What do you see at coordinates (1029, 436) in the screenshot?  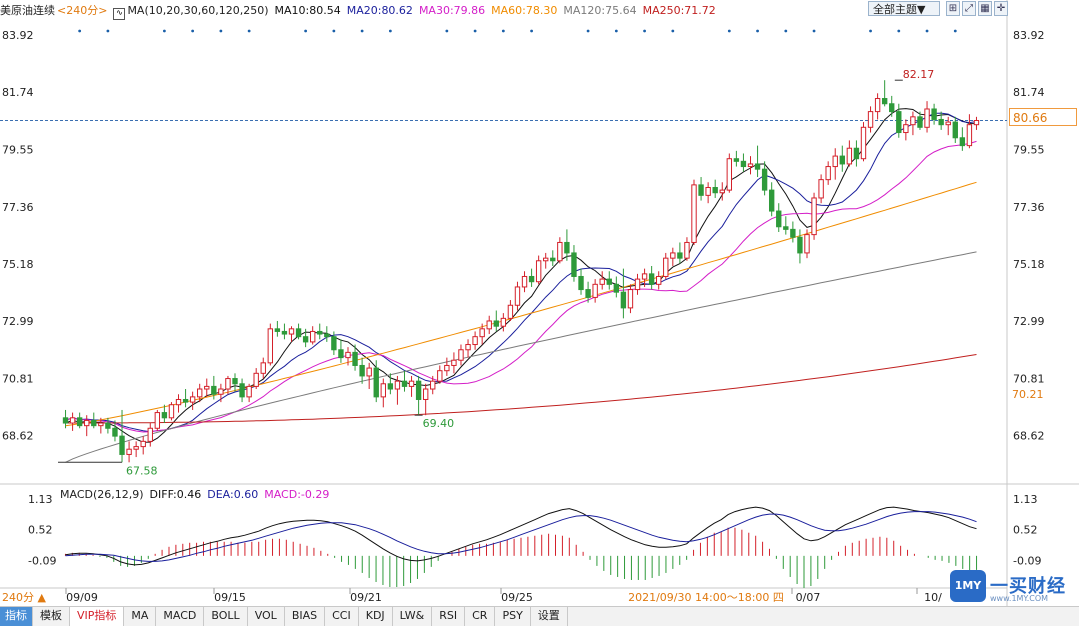 I see `y-tick-right-7: 68.62` at bounding box center [1029, 436].